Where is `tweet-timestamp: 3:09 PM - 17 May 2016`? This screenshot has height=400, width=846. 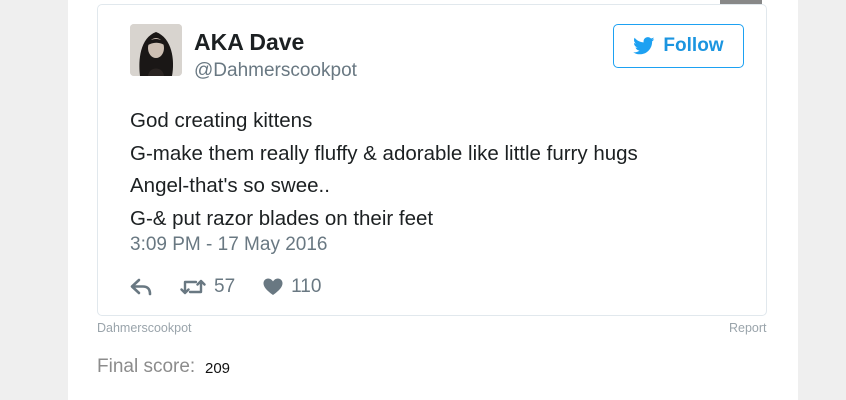
tweet-timestamp: 3:09 PM - 17 May 2016 is located at coordinates (229, 245).